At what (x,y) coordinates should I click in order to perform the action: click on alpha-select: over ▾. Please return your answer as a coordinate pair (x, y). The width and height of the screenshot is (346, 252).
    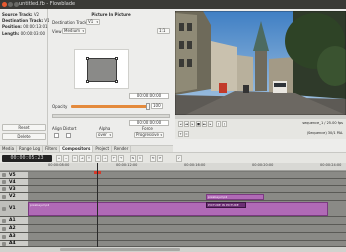
    Looking at the image, I should click on (104, 135).